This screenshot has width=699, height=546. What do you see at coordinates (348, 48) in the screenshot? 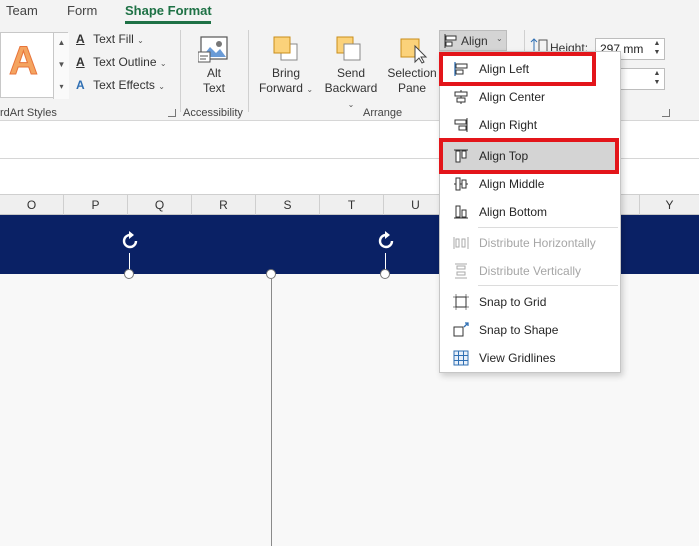
I see `send-backward-icon` at bounding box center [348, 48].